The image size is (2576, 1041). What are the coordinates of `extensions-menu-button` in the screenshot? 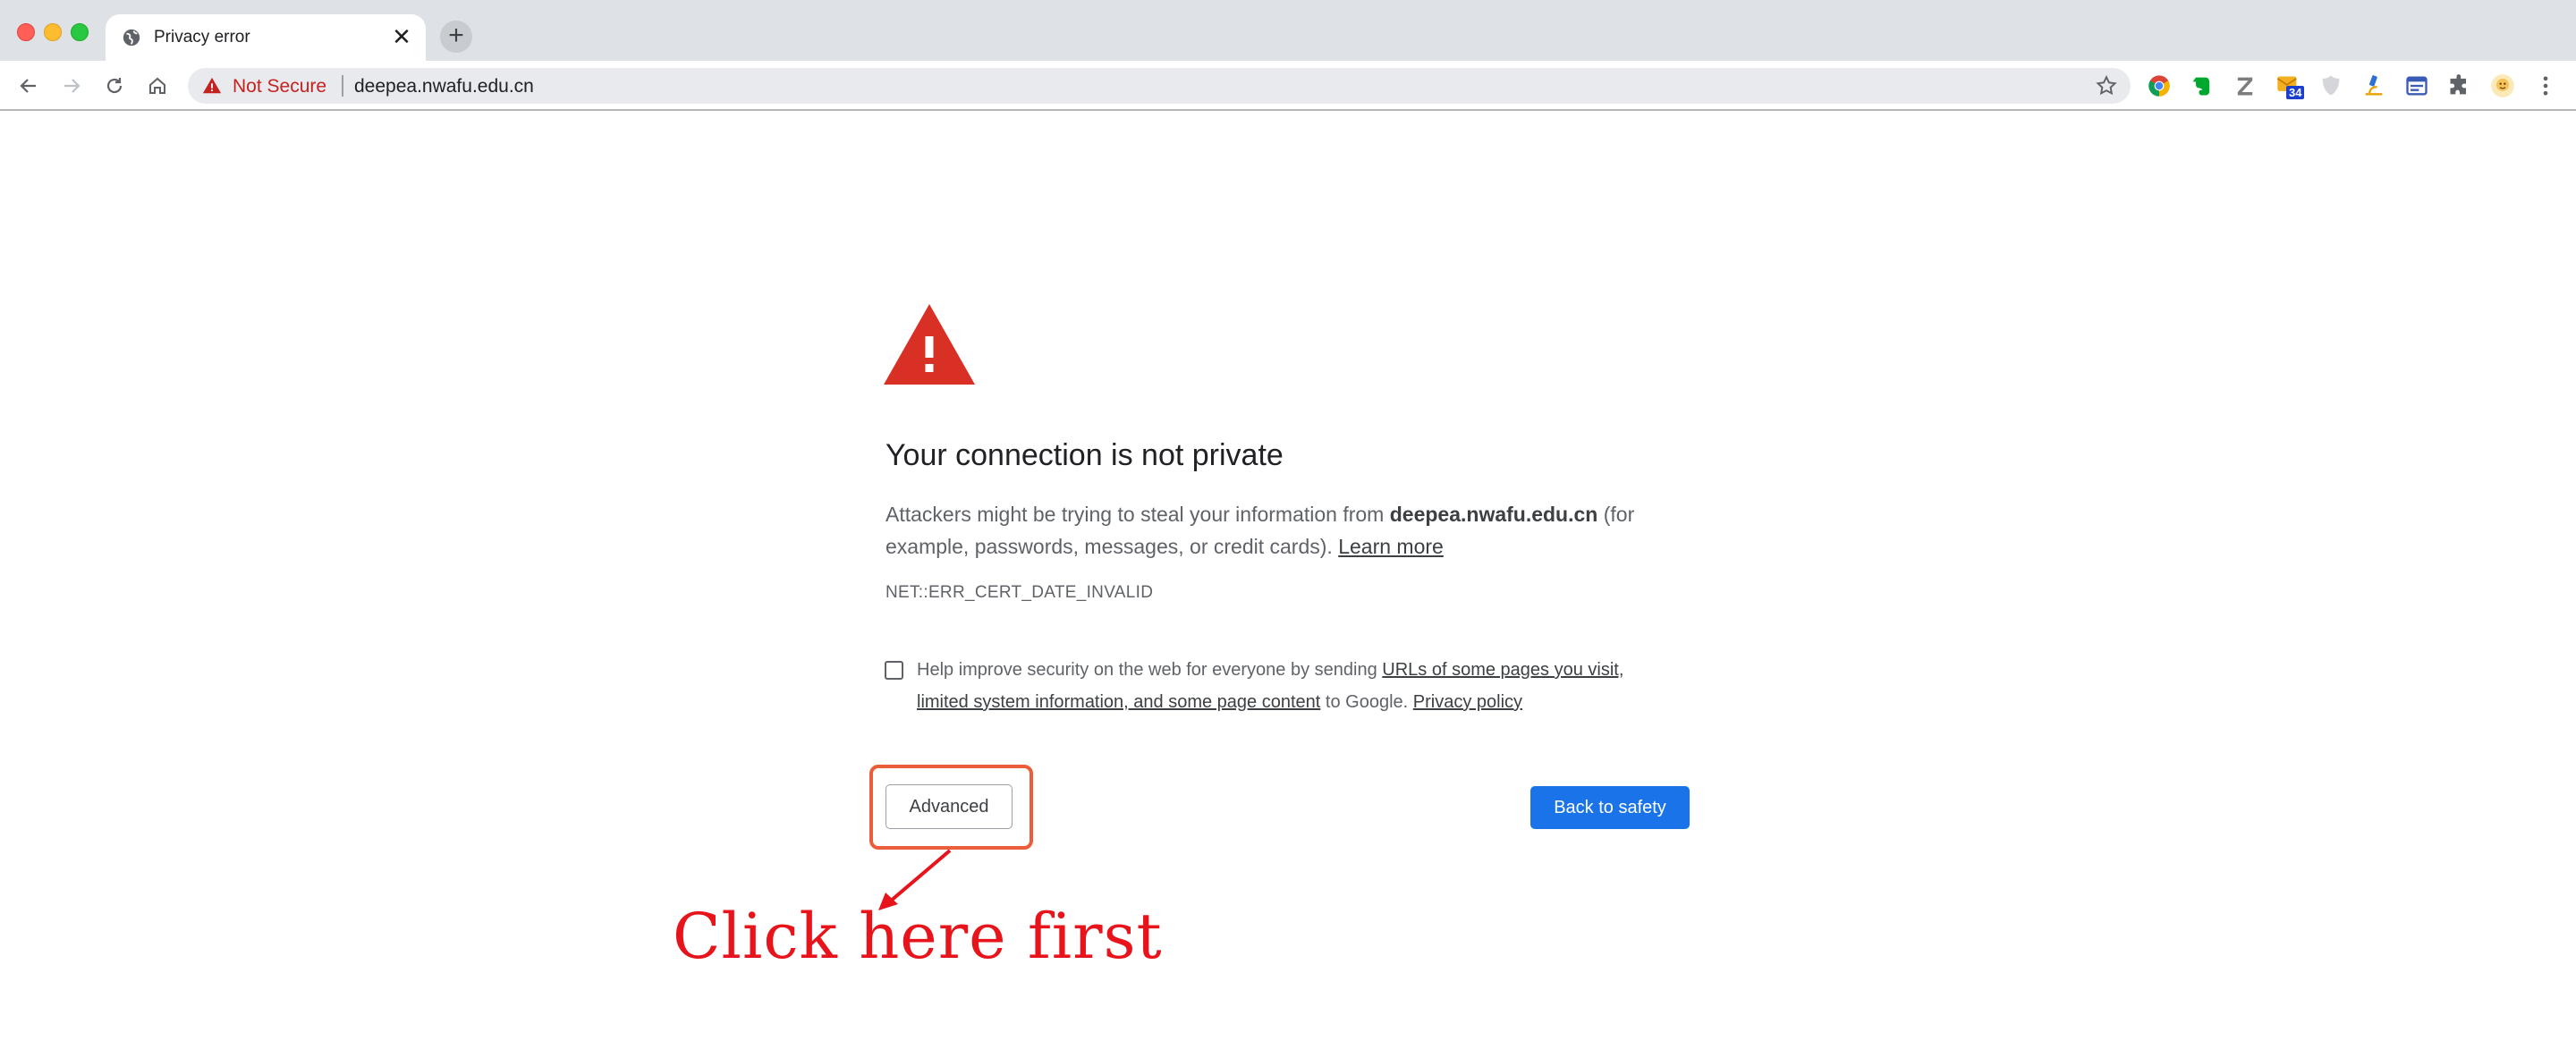 It's located at (2459, 85).